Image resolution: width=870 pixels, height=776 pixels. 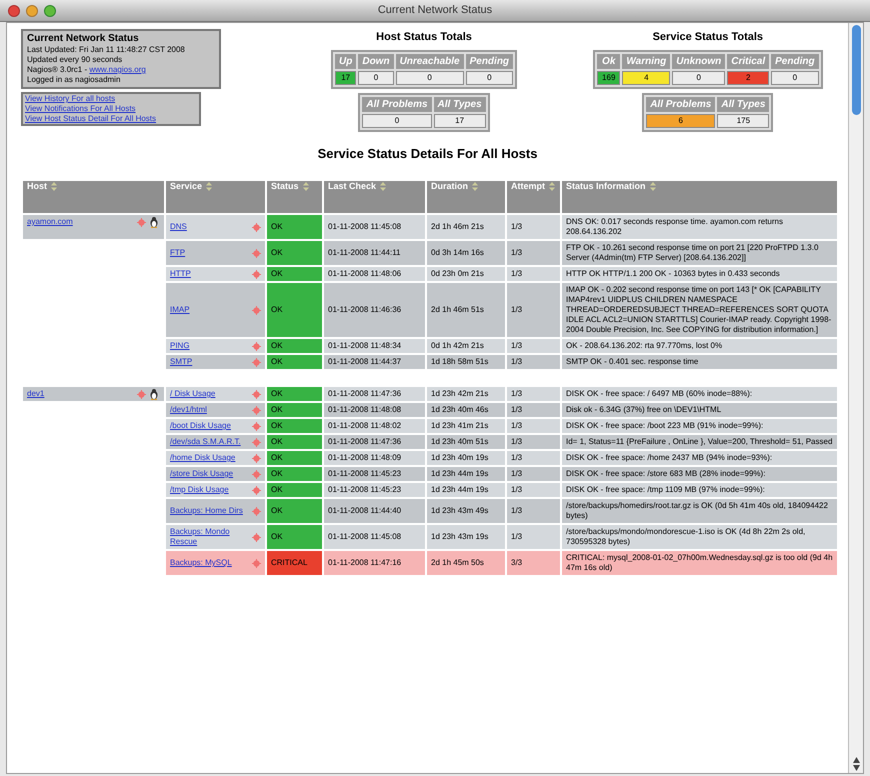 What do you see at coordinates (466, 394) in the screenshot?
I see `table-cell: 1d 23h 42m 21s` at bounding box center [466, 394].